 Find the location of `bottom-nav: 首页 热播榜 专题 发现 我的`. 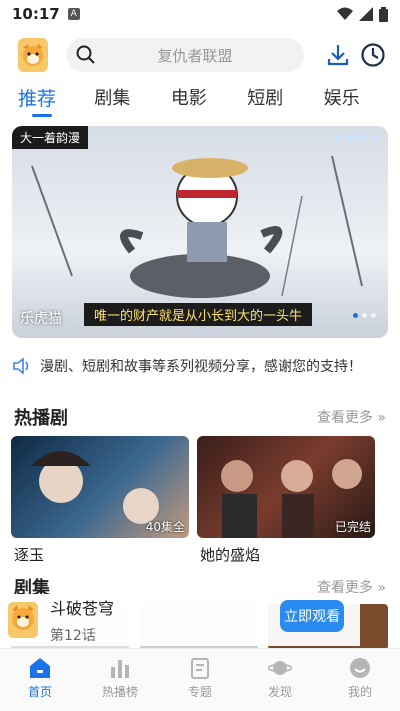

bottom-nav: 首页 热播榜 专题 发现 我的 is located at coordinates (200, 679).